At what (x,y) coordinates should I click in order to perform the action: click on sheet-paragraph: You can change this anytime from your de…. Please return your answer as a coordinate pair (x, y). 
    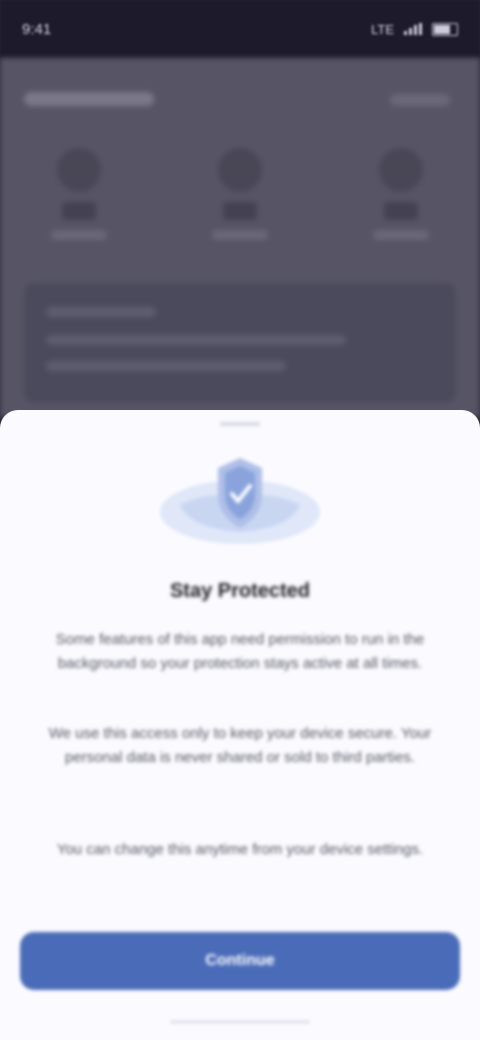
    Looking at the image, I should click on (240, 849).